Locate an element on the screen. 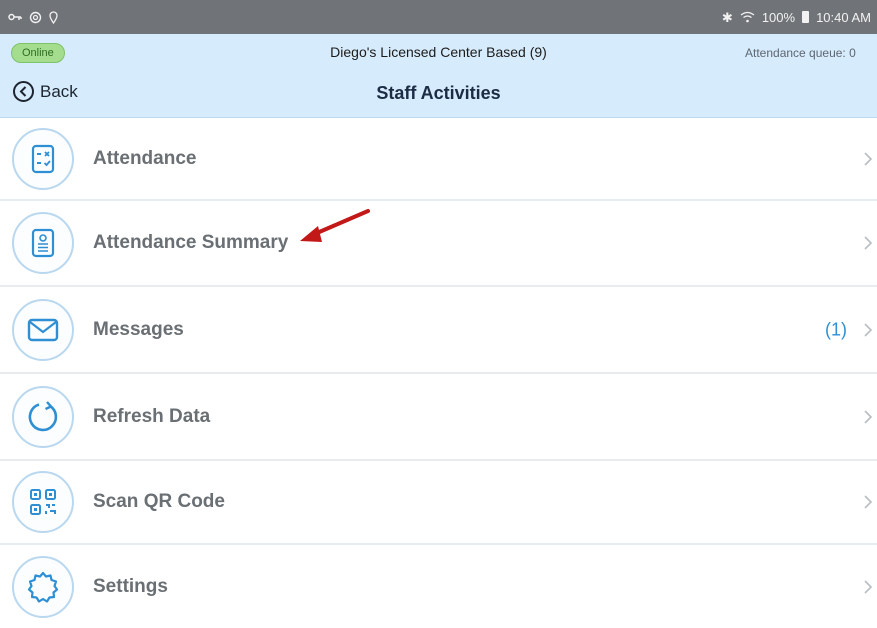  menu-item-label: Scan QR Code is located at coordinates (159, 501).